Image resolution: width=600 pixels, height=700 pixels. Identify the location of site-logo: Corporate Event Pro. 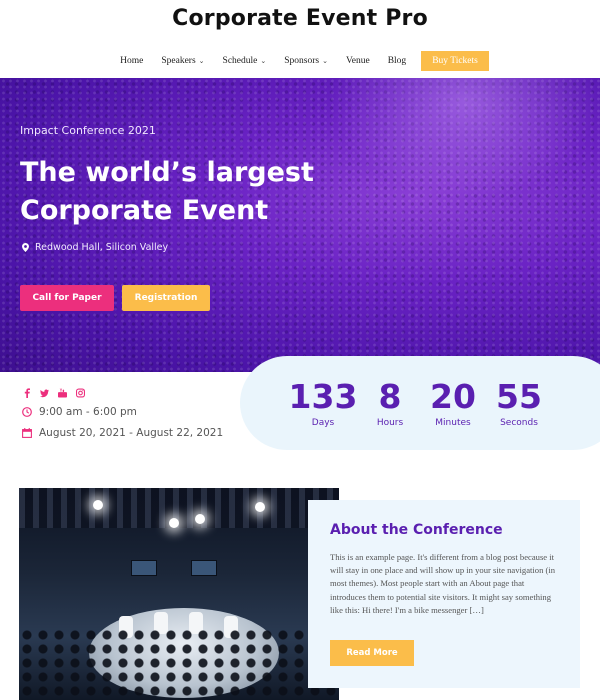
(300, 18).